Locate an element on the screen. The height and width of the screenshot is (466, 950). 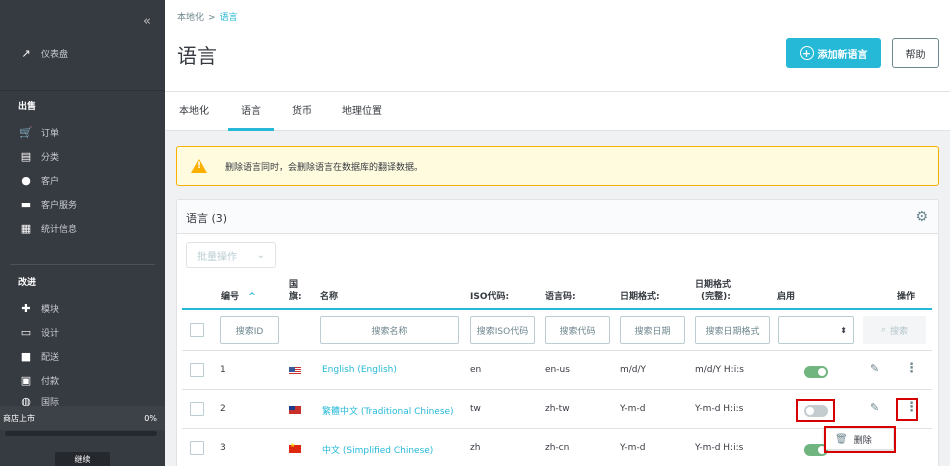
highlight-delete-box is located at coordinates (860, 439).